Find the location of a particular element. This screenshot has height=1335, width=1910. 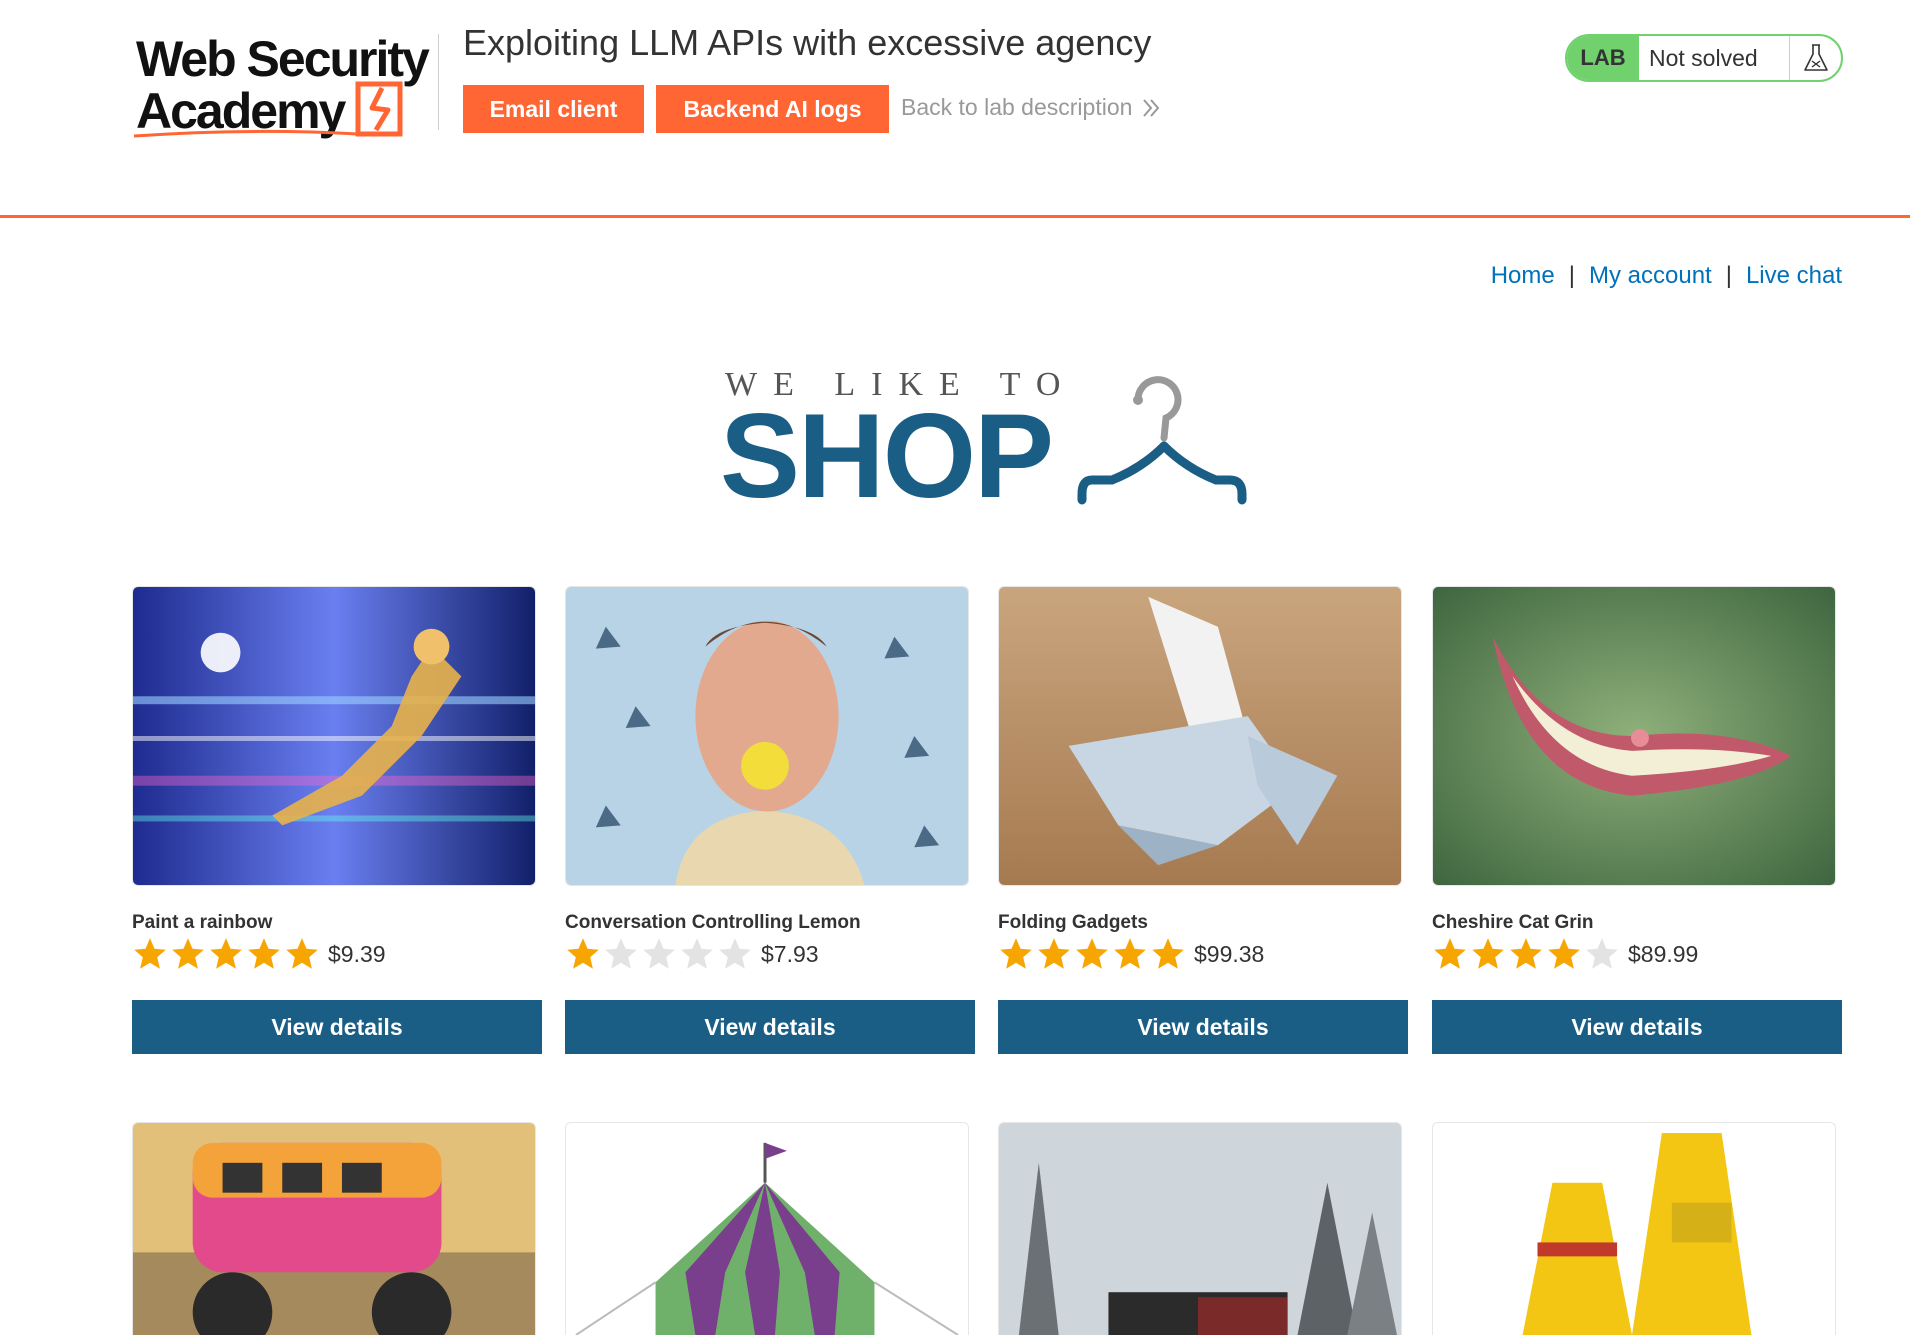

back-to-lab-description-link: Back to lab description is located at coordinates (1030, 107).